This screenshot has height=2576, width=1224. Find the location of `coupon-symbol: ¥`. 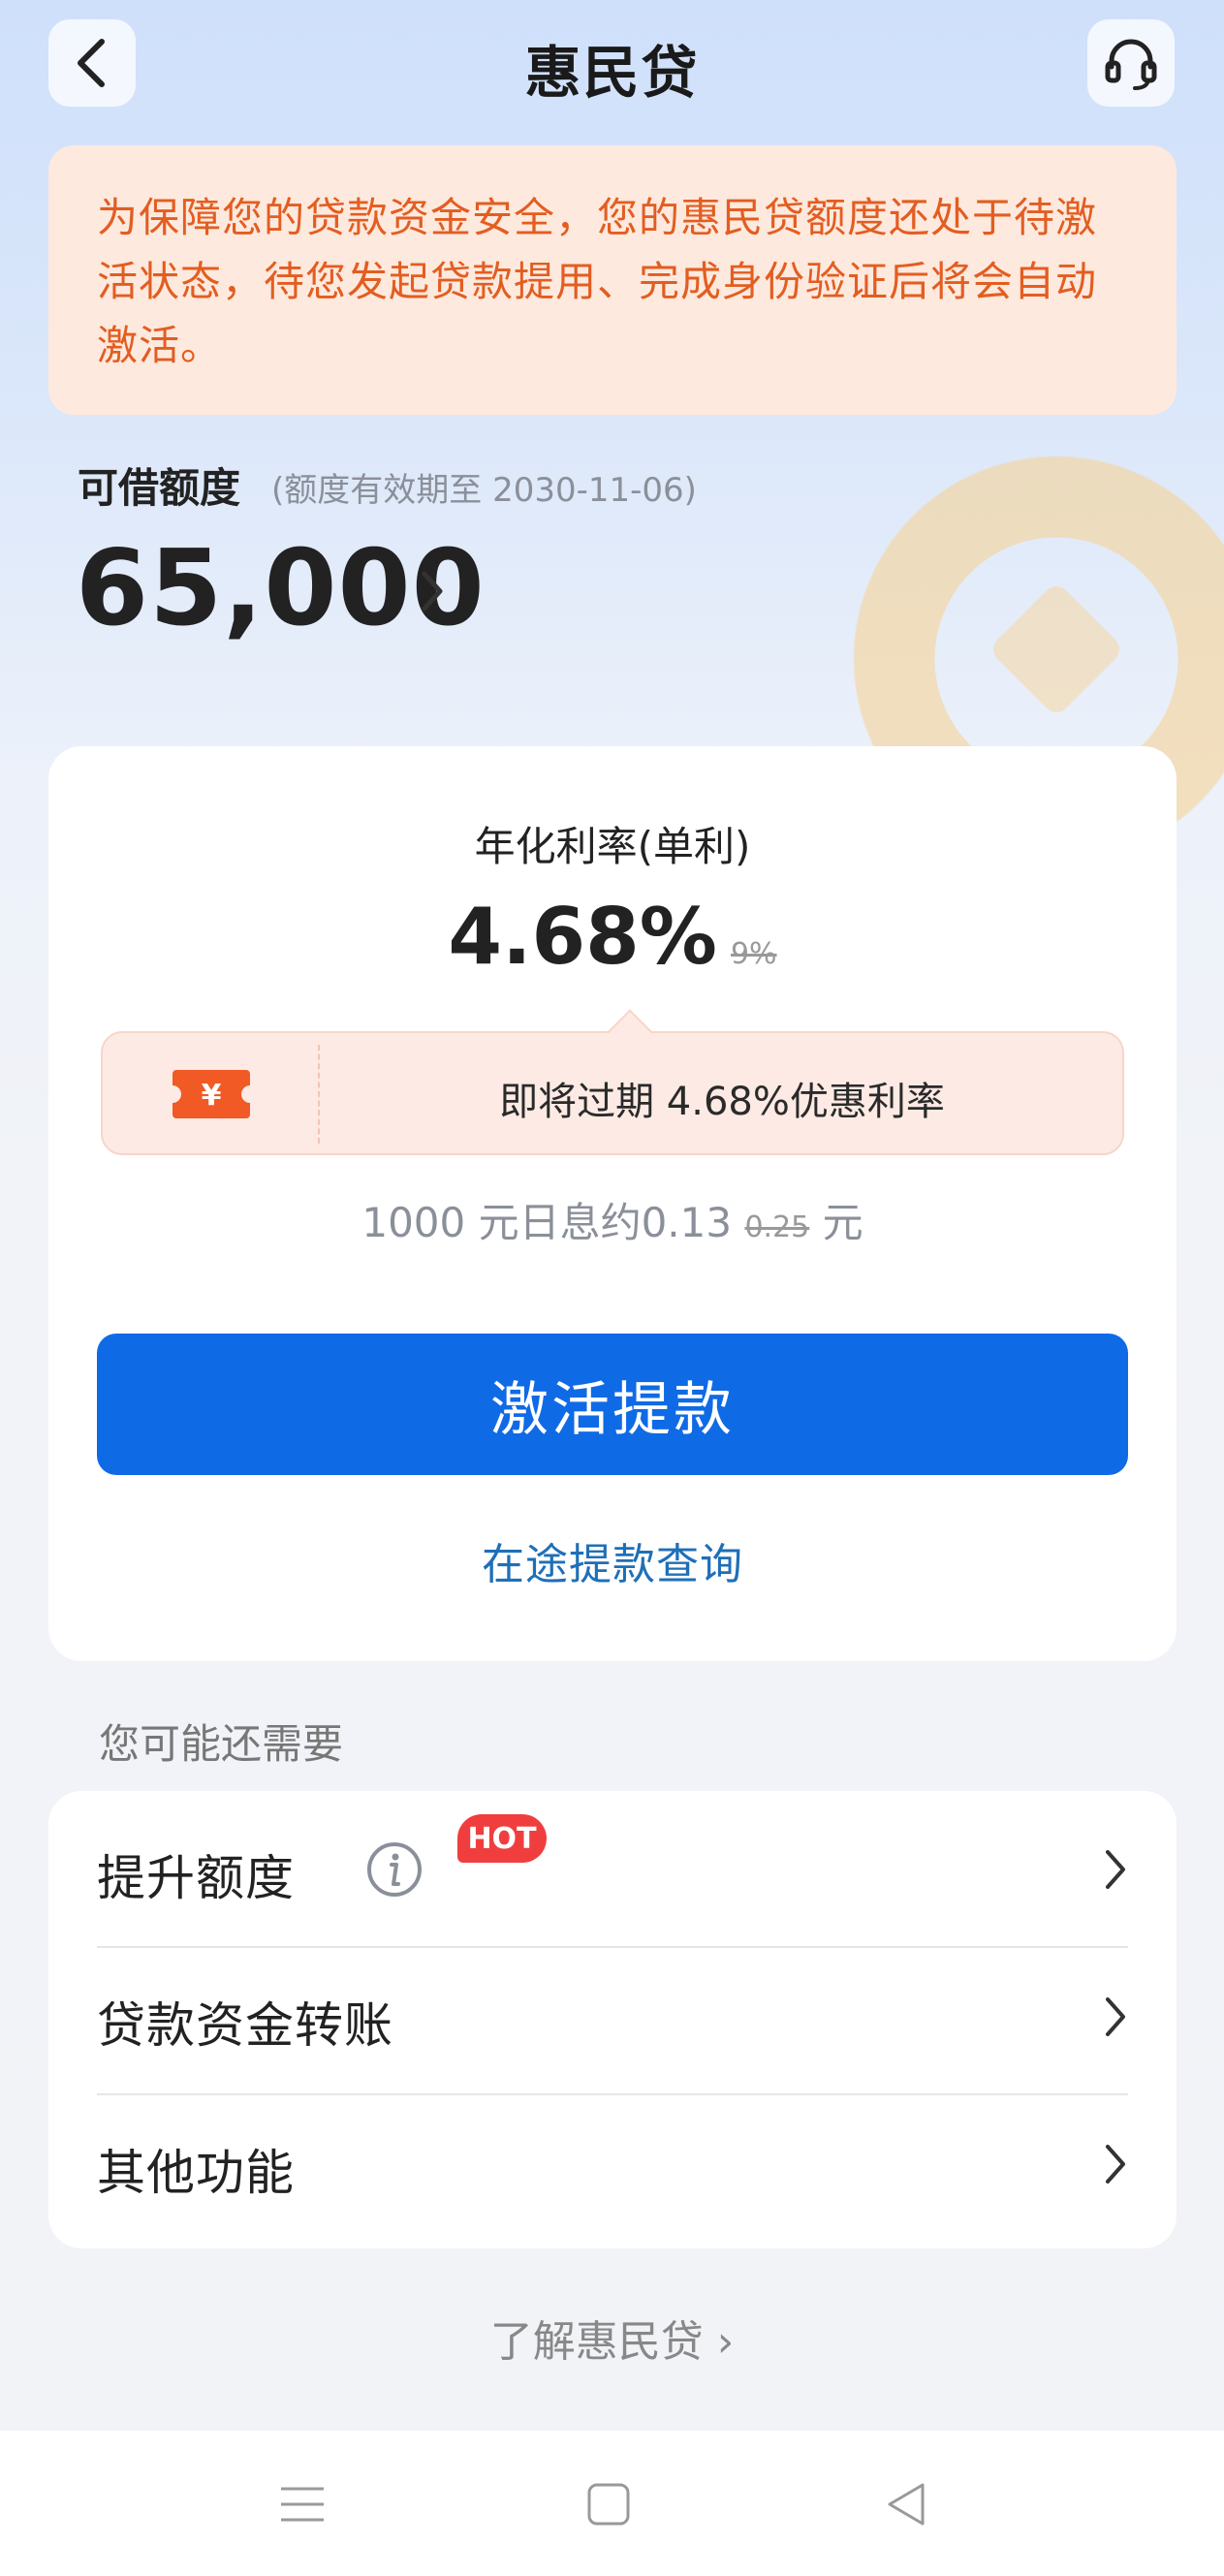

coupon-symbol: ¥ is located at coordinates (212, 1096).